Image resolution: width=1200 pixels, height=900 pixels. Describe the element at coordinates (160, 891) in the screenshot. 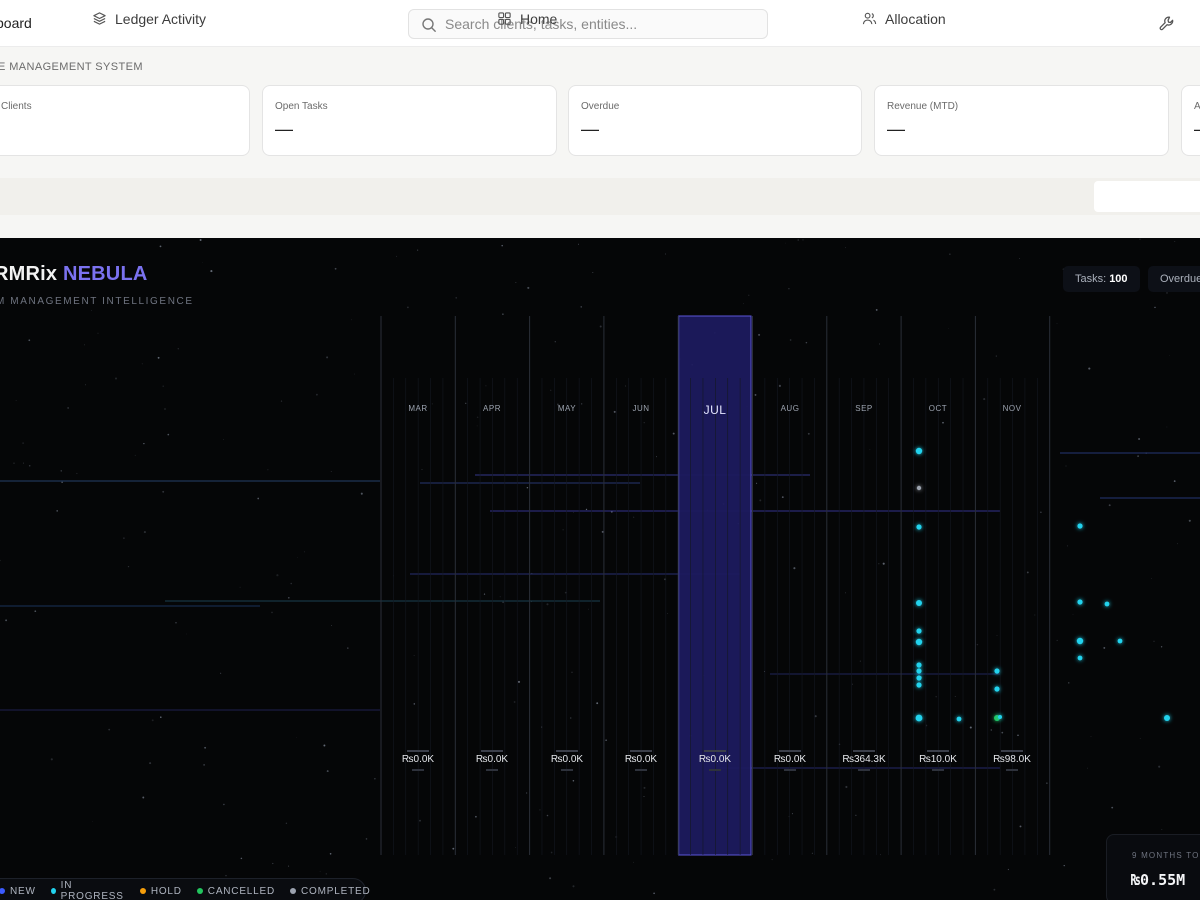

I see `legend-item-hold: HOLD` at that location.